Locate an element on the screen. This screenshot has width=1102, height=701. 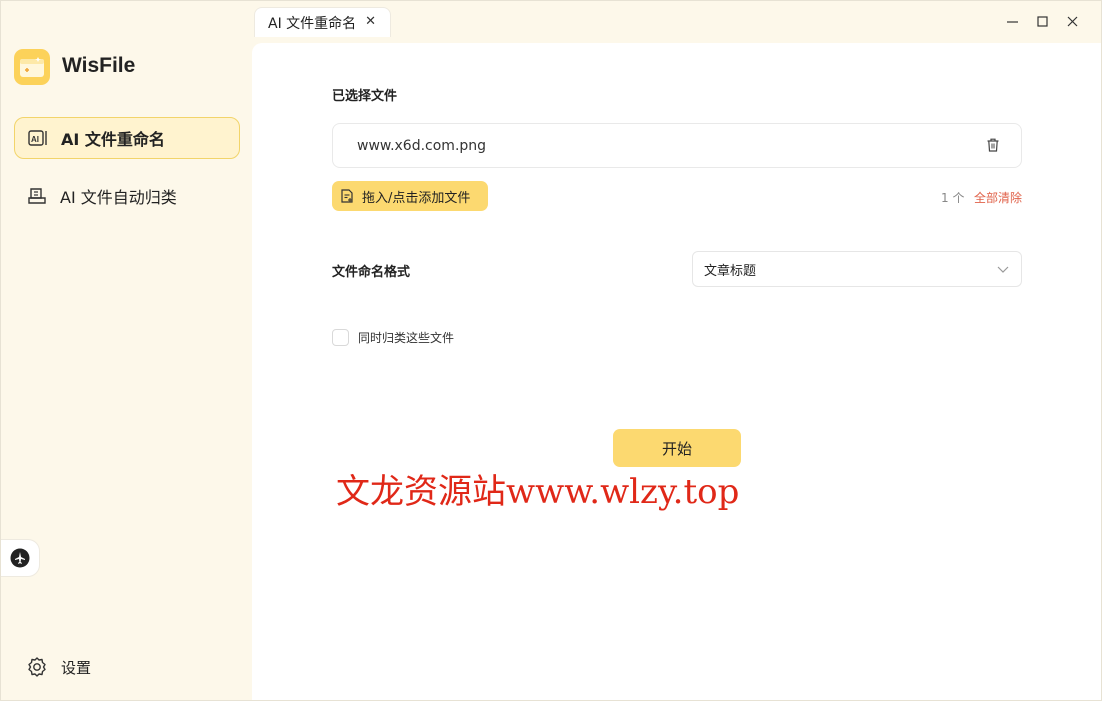
gear-icon is located at coordinates (37, 667).